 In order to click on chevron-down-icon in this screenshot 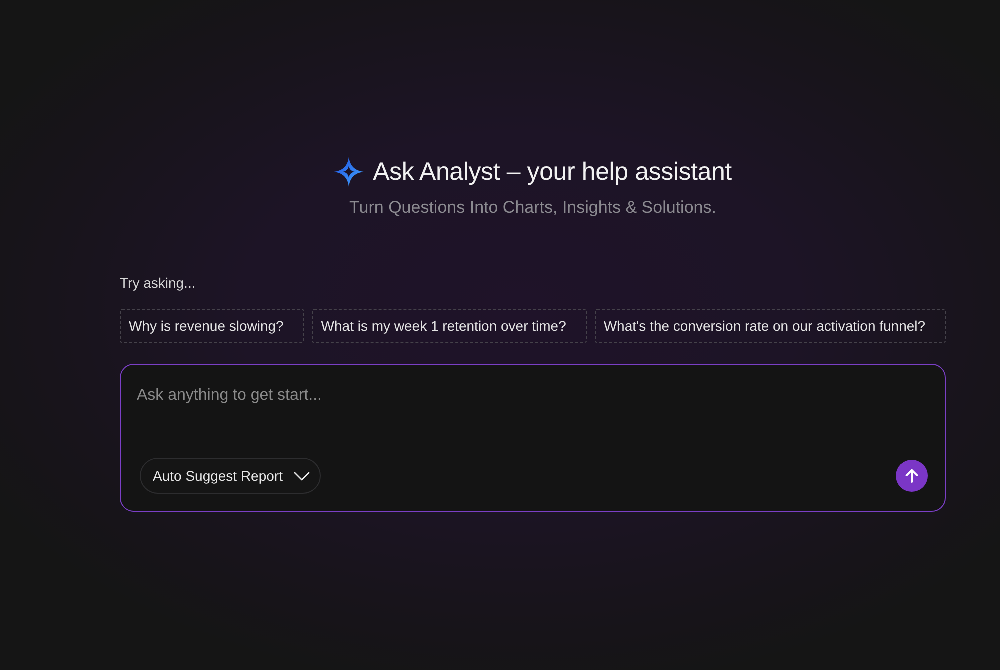, I will do `click(302, 476)`.